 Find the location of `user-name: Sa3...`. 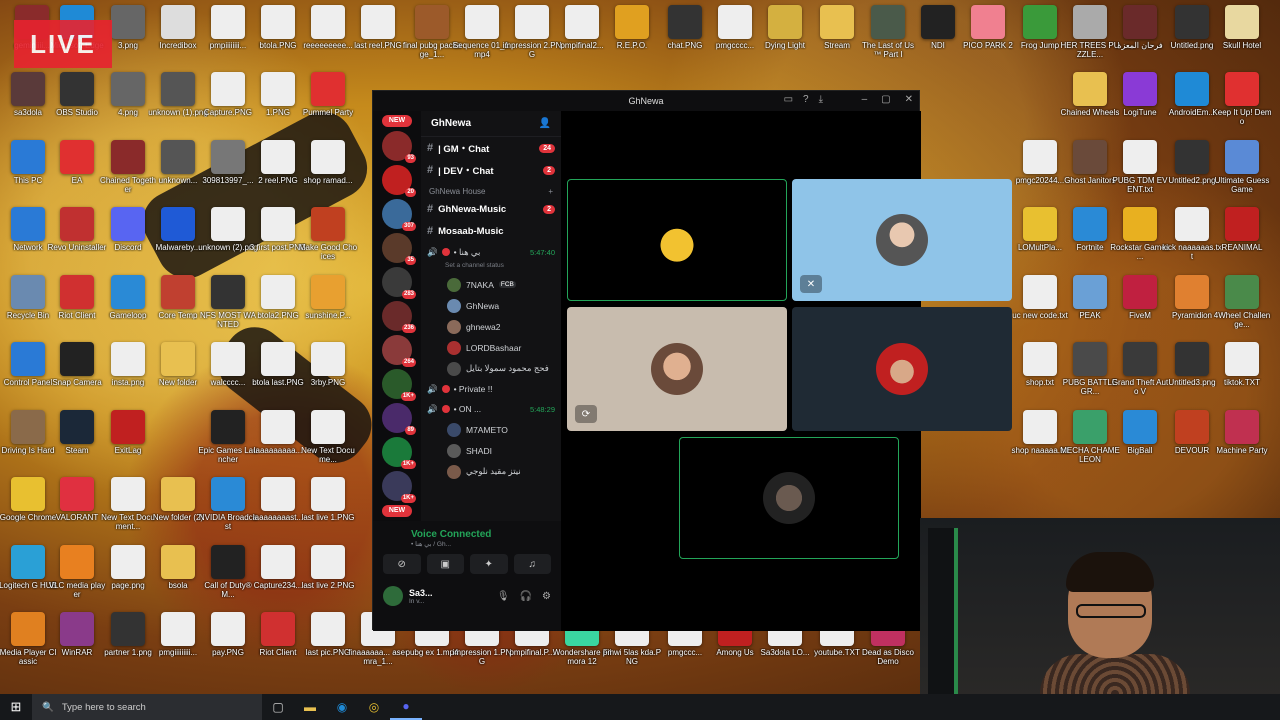

user-name: Sa3... is located at coordinates (421, 592).